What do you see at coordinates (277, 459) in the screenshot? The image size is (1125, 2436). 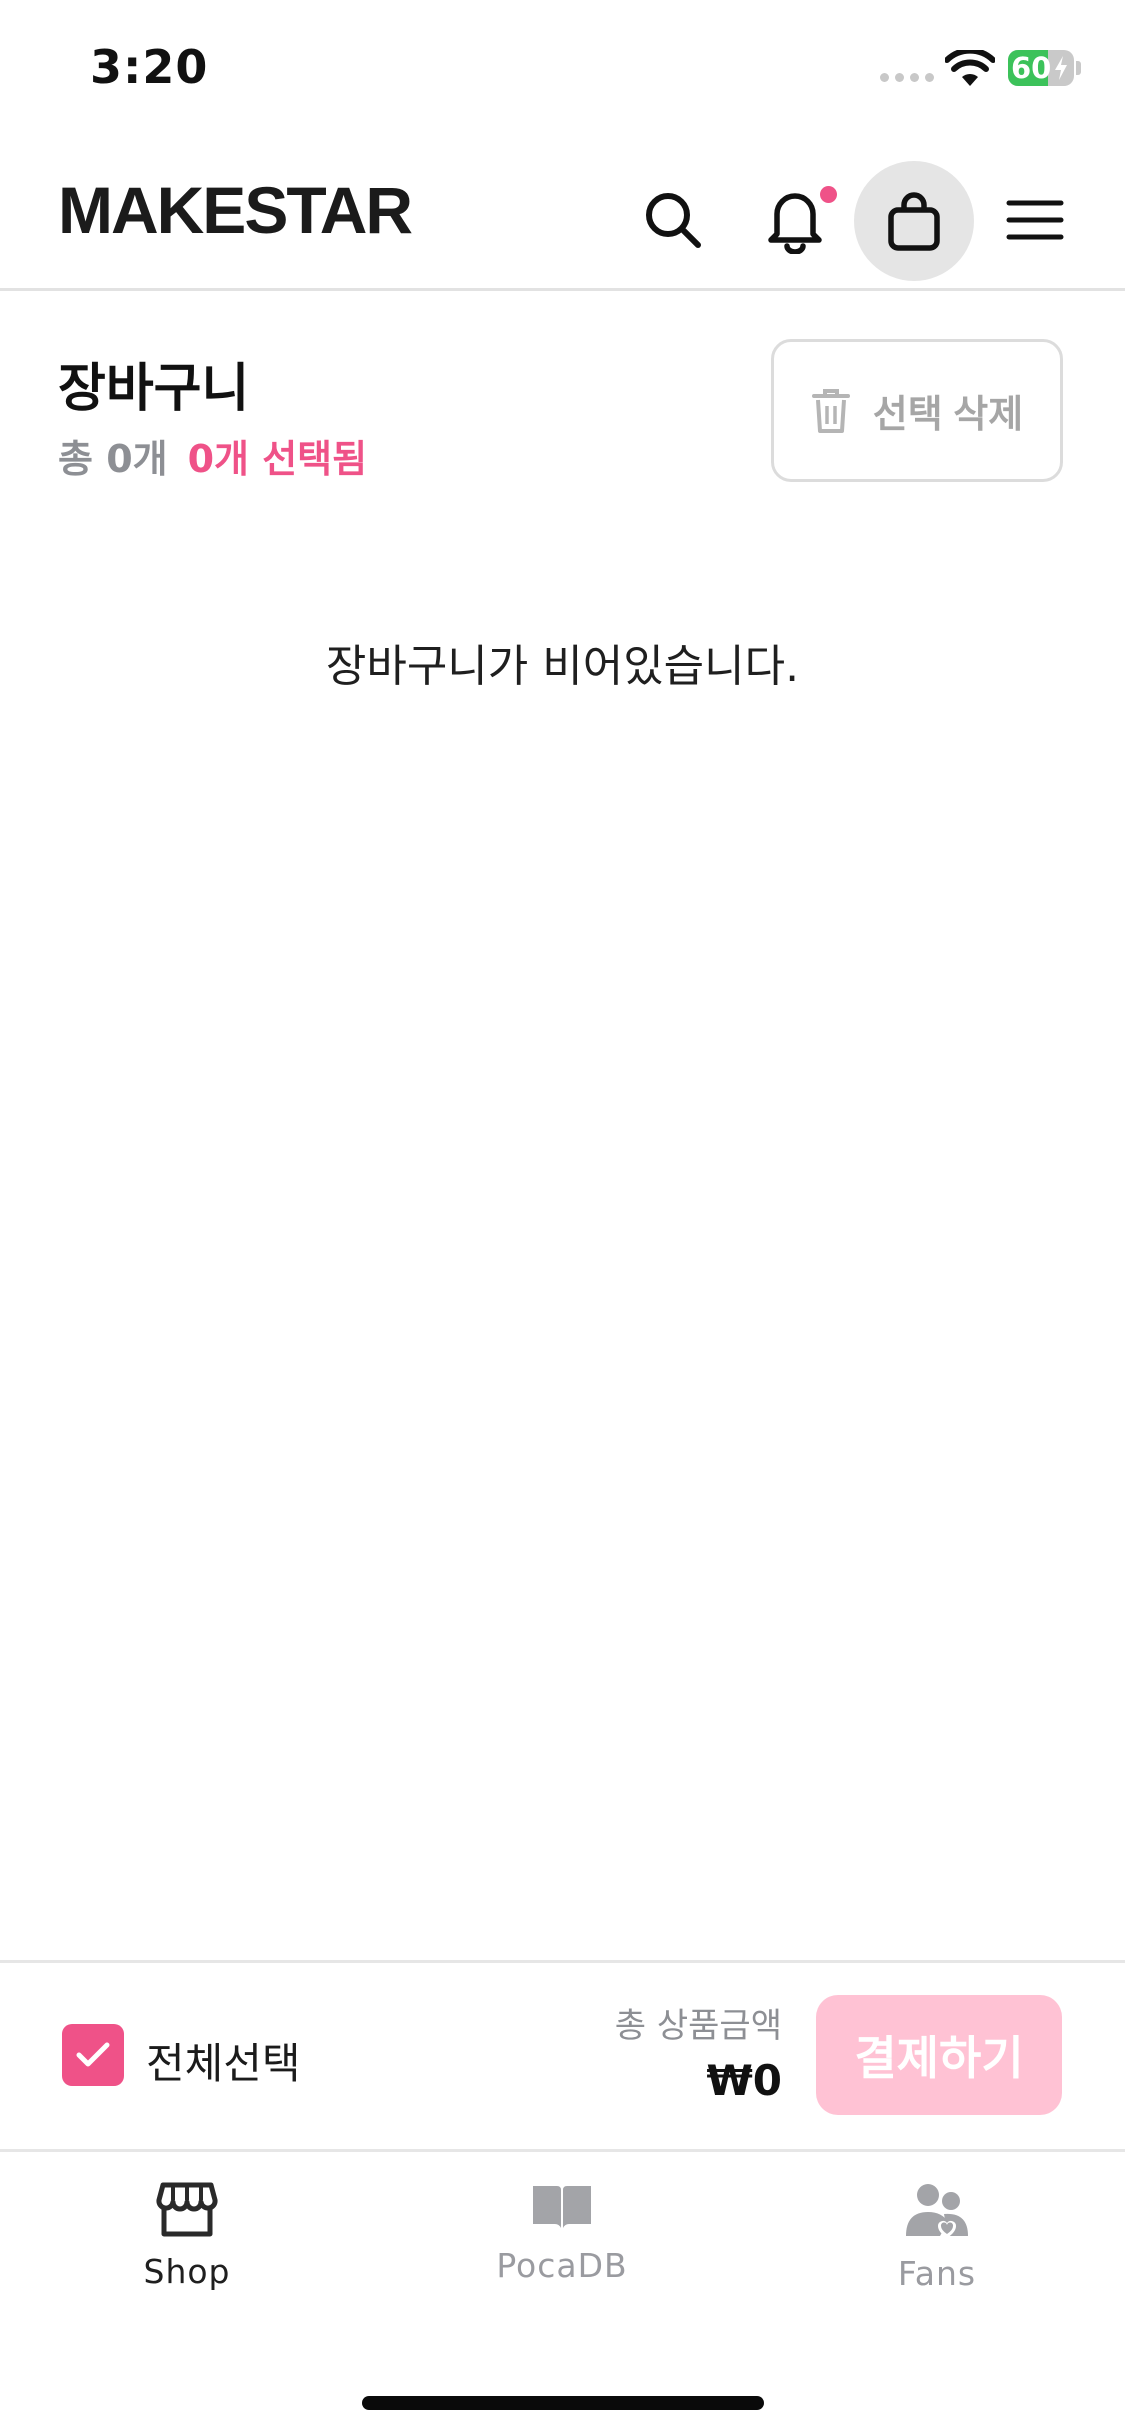 I see `selected-item-count: 0개 선택됨` at bounding box center [277, 459].